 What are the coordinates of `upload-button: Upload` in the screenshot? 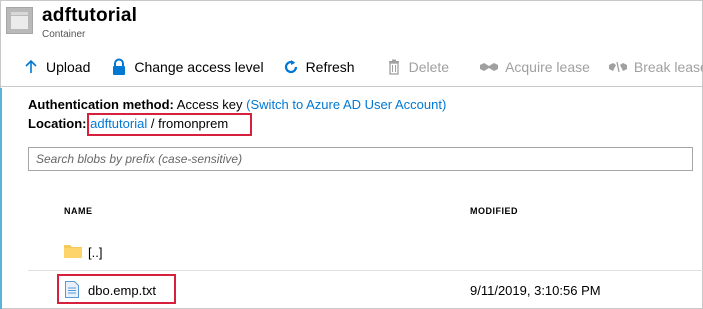 It's located at (57, 67).